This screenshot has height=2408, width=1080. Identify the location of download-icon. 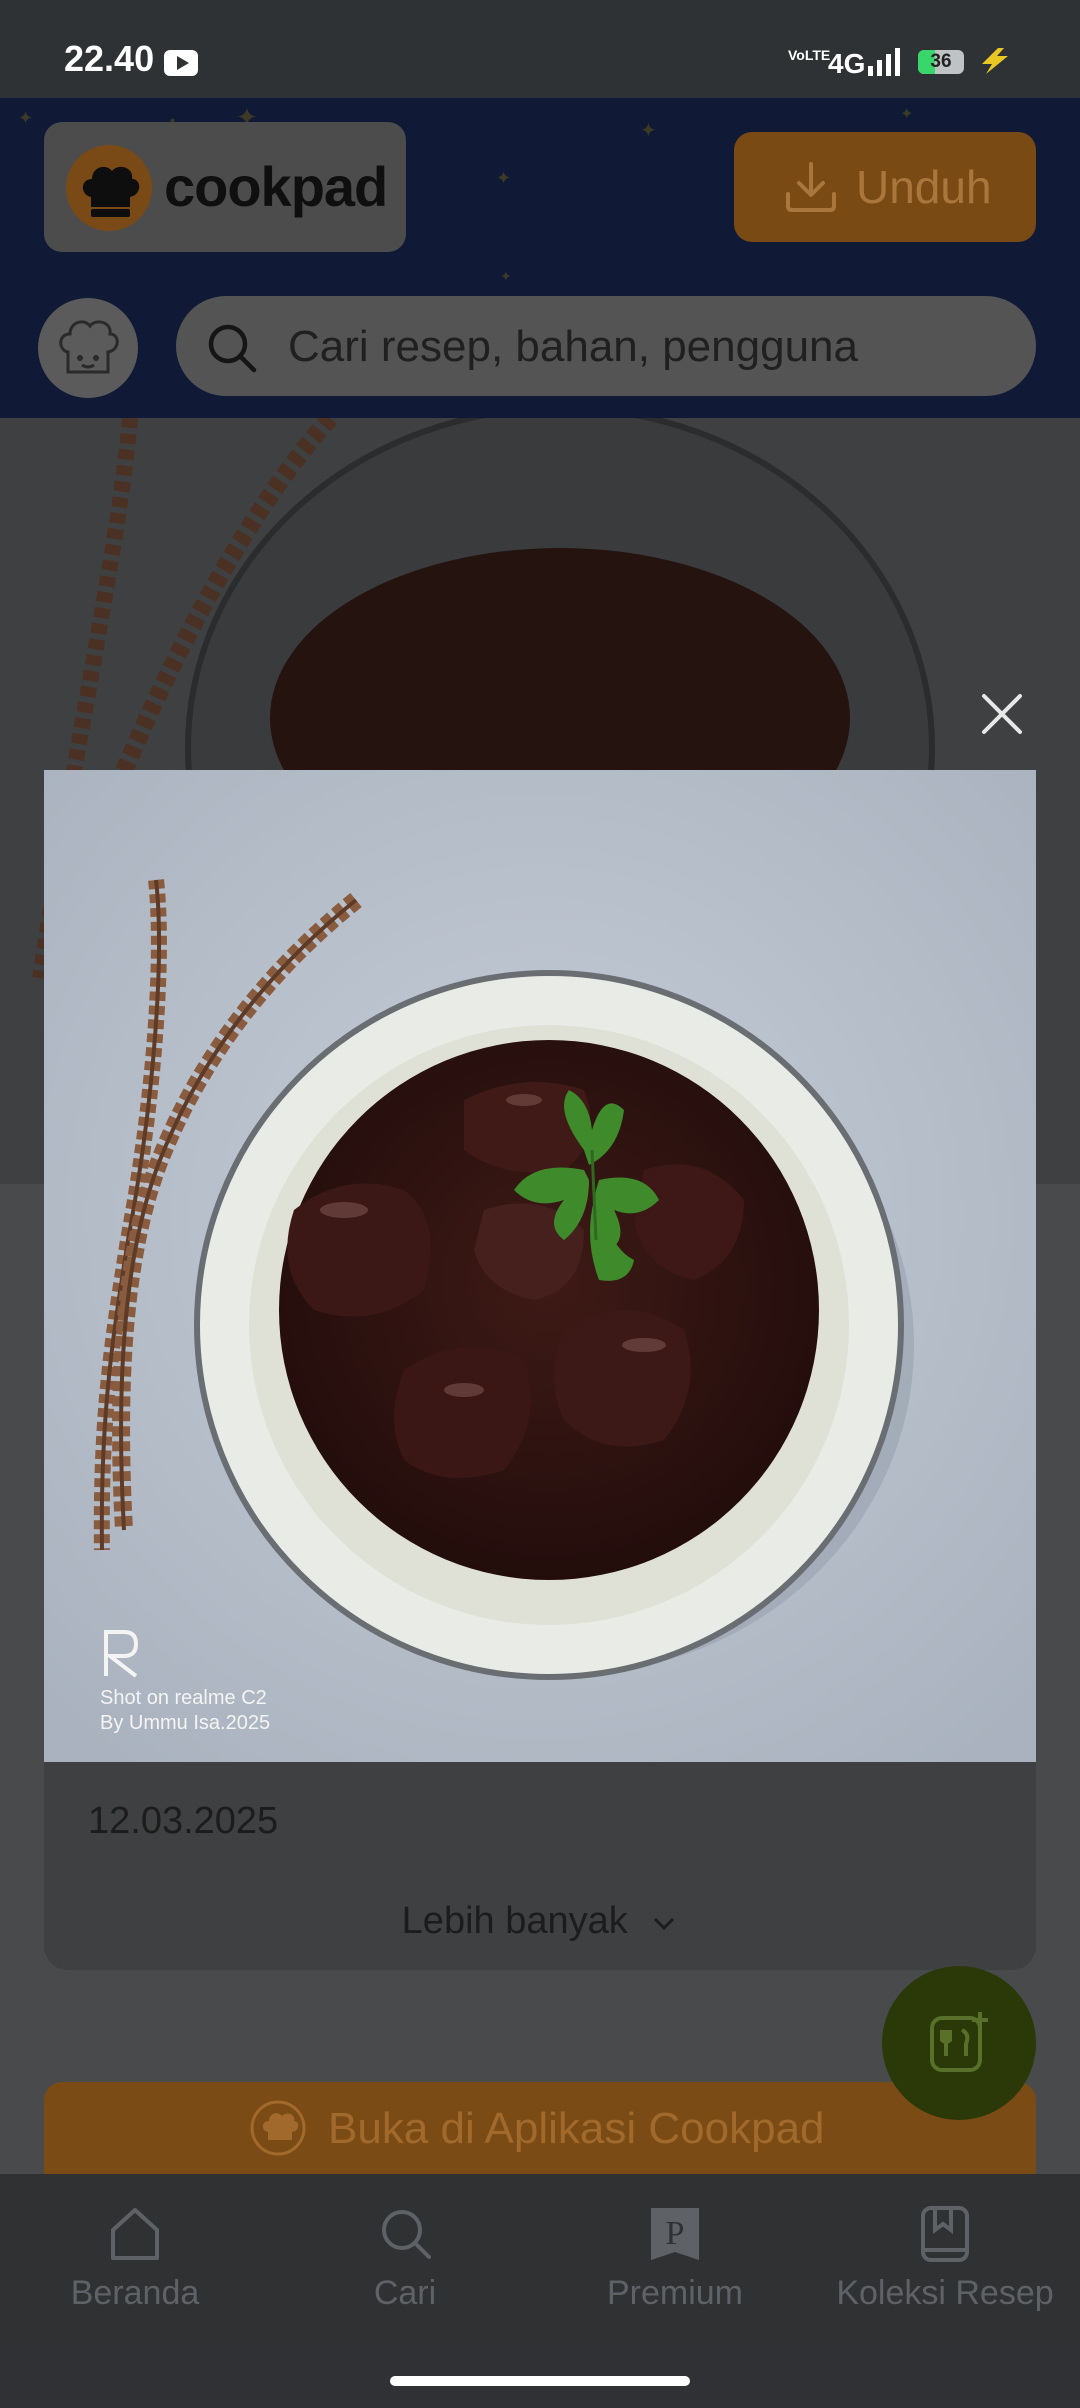
(811, 187).